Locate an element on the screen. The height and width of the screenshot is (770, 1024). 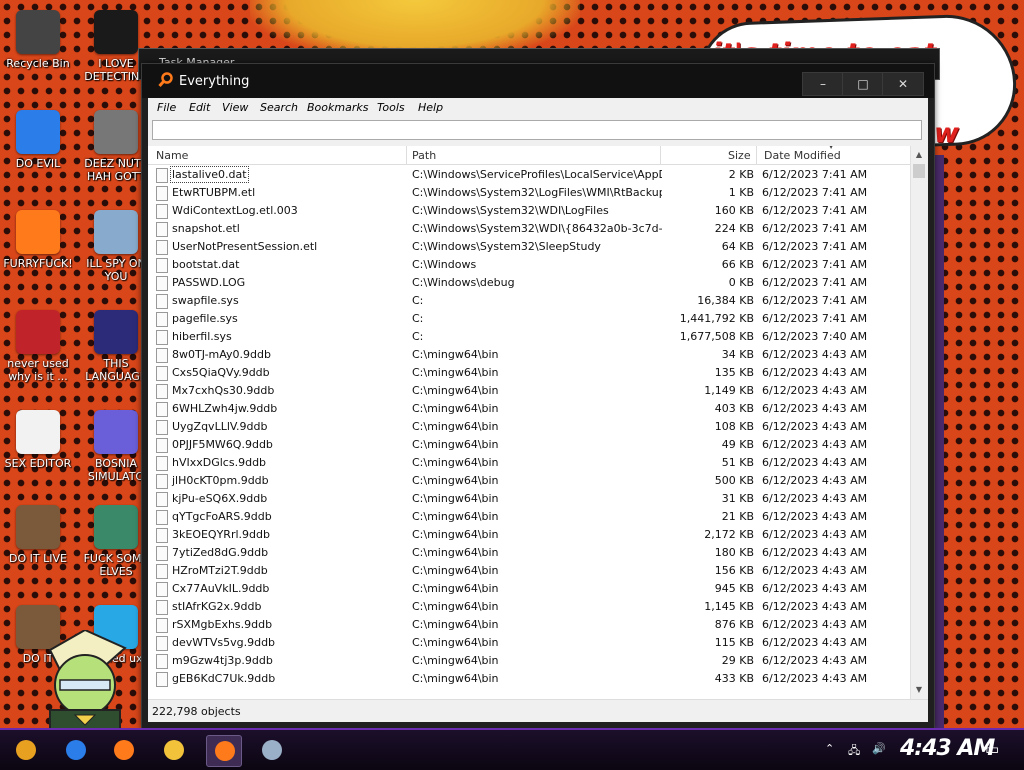
column-size: Size is located at coordinates (739, 155).